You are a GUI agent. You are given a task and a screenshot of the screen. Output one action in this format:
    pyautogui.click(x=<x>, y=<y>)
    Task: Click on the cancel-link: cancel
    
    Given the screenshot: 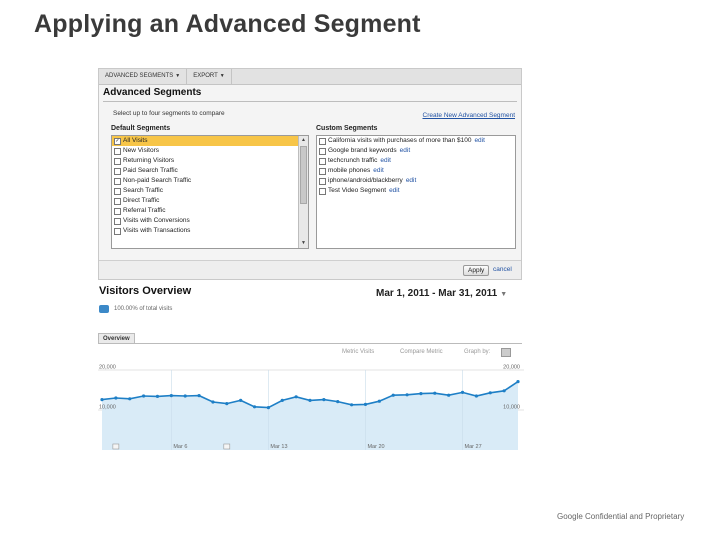 What is the action you would take?
    pyautogui.click(x=502, y=269)
    